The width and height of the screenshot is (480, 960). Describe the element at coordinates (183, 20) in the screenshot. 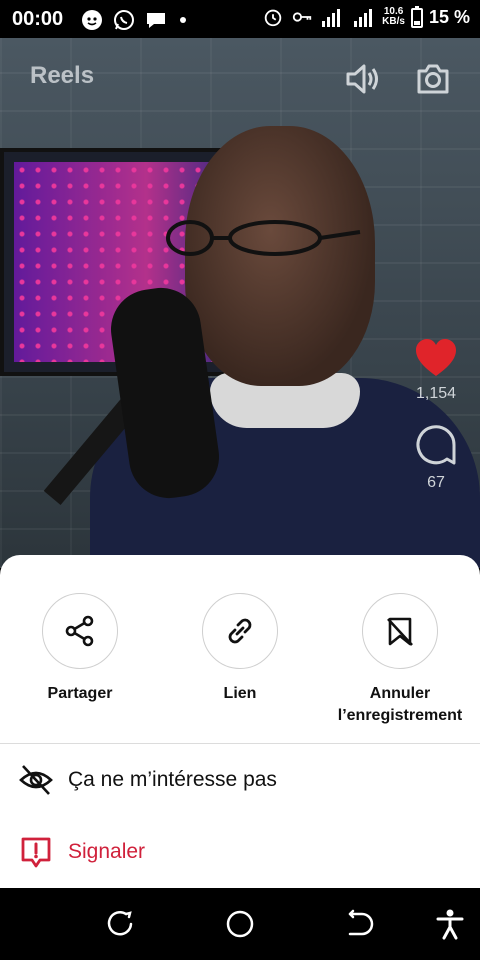

I see `dot-icon` at that location.